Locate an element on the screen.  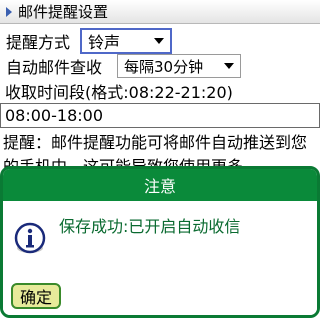
reminder-method-select: 铃声 is located at coordinates (126, 41).